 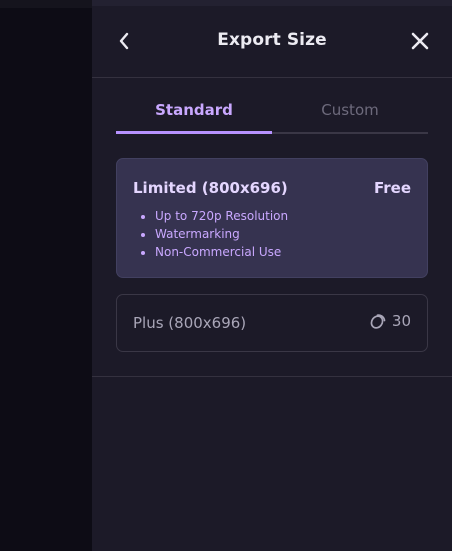 I want to click on credits-coin-icon, so click(x=378, y=321).